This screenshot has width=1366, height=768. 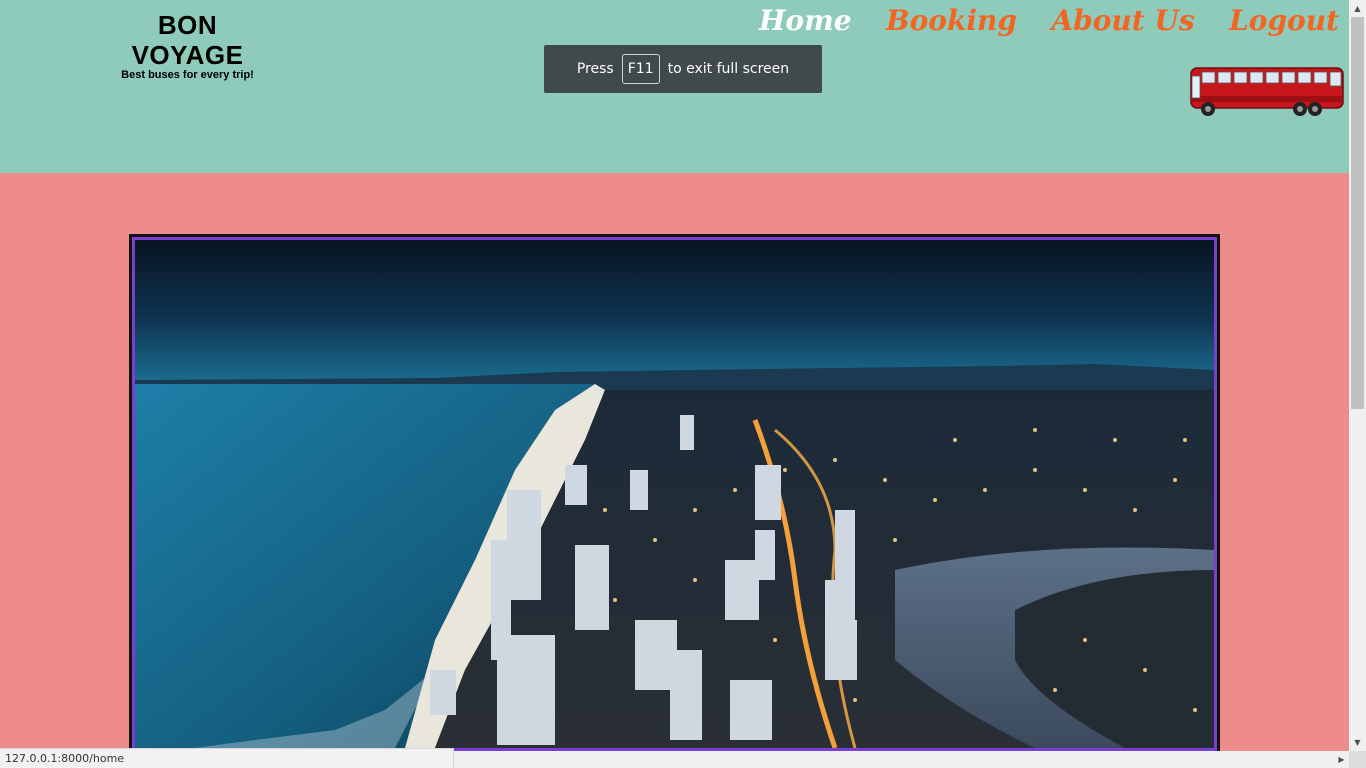 I want to click on horizontal-scrollbar, so click(x=901, y=759).